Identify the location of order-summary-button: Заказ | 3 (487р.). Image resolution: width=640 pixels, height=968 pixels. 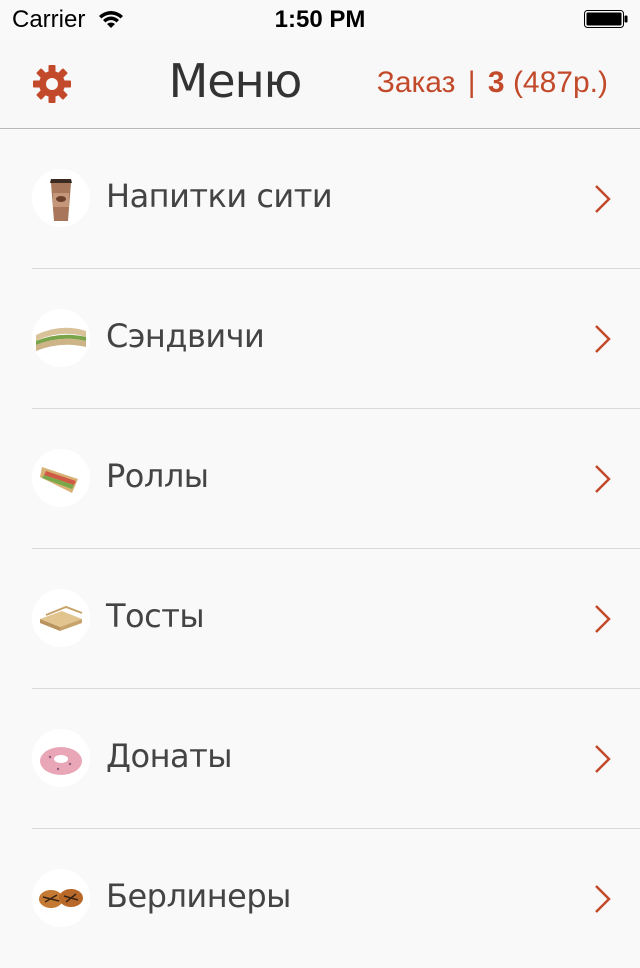
(492, 83).